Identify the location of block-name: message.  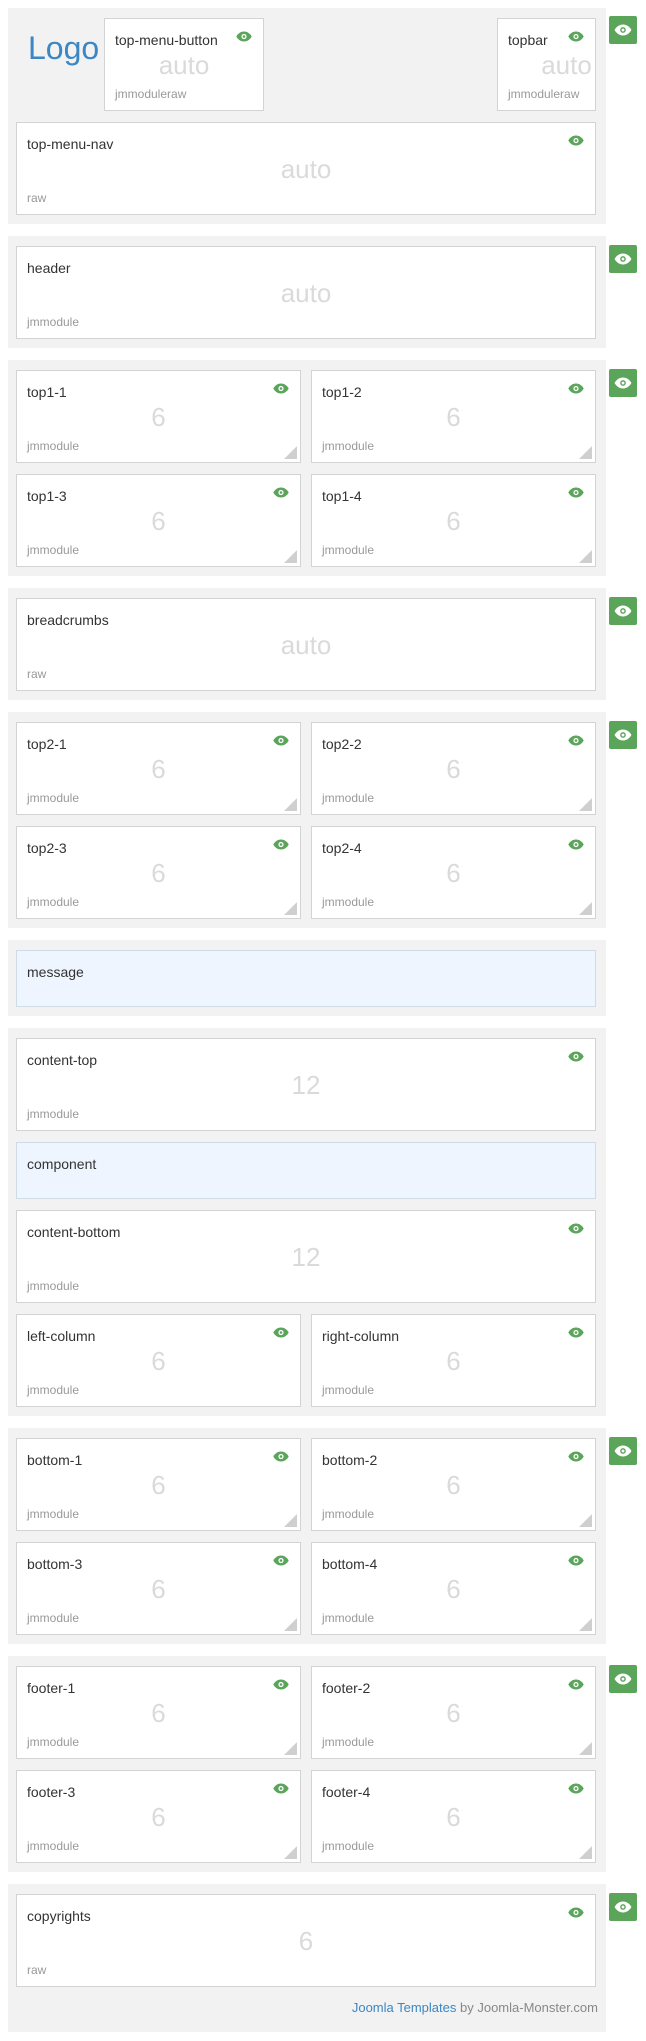
(55, 972).